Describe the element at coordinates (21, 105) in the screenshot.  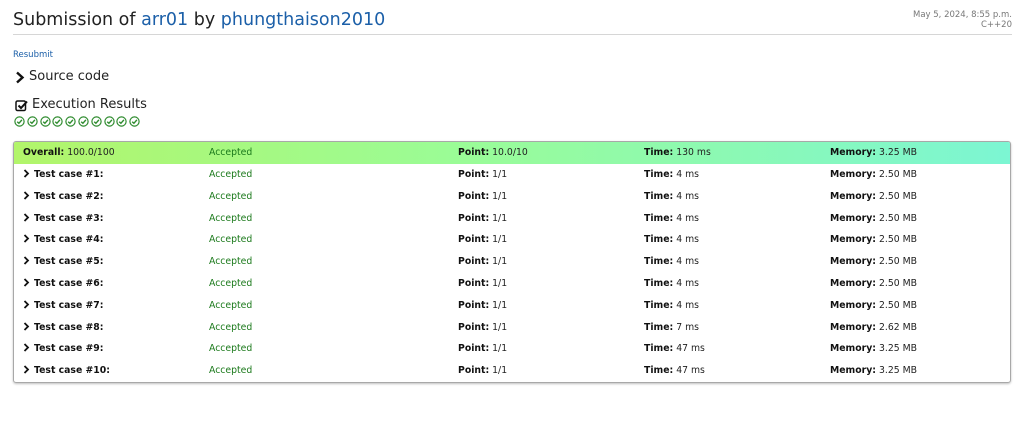
I see `checkbox-checked-icon` at that location.